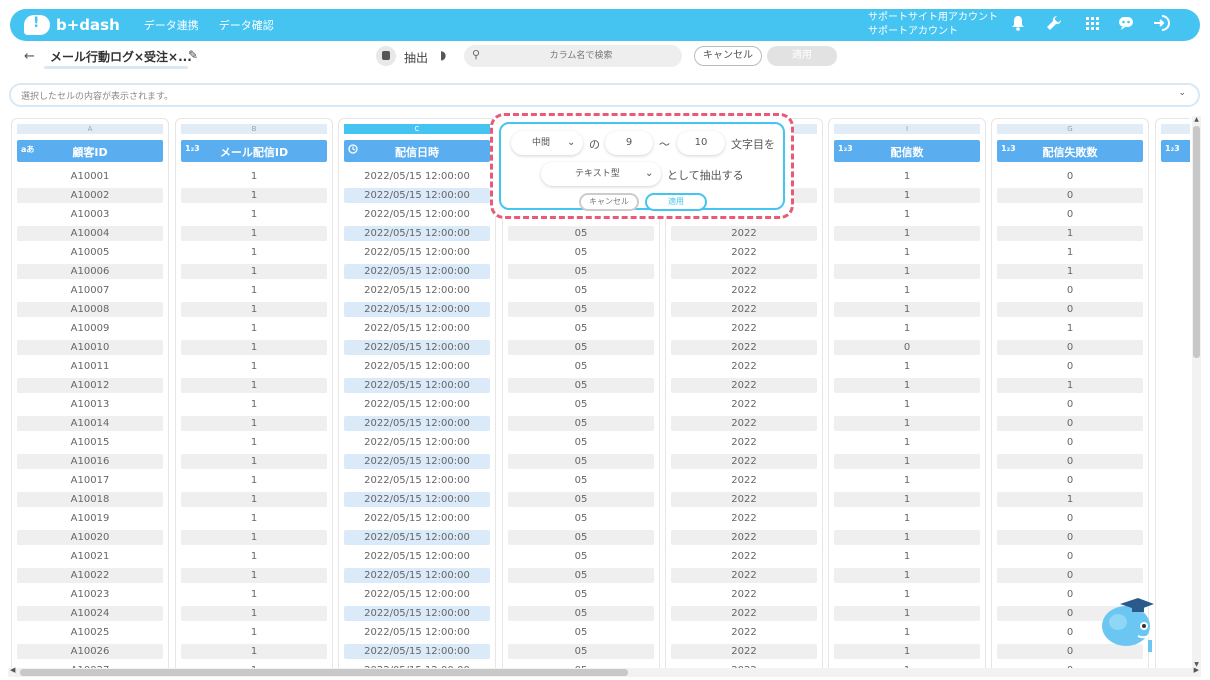  I want to click on table-cell: A10012, so click(90, 385).